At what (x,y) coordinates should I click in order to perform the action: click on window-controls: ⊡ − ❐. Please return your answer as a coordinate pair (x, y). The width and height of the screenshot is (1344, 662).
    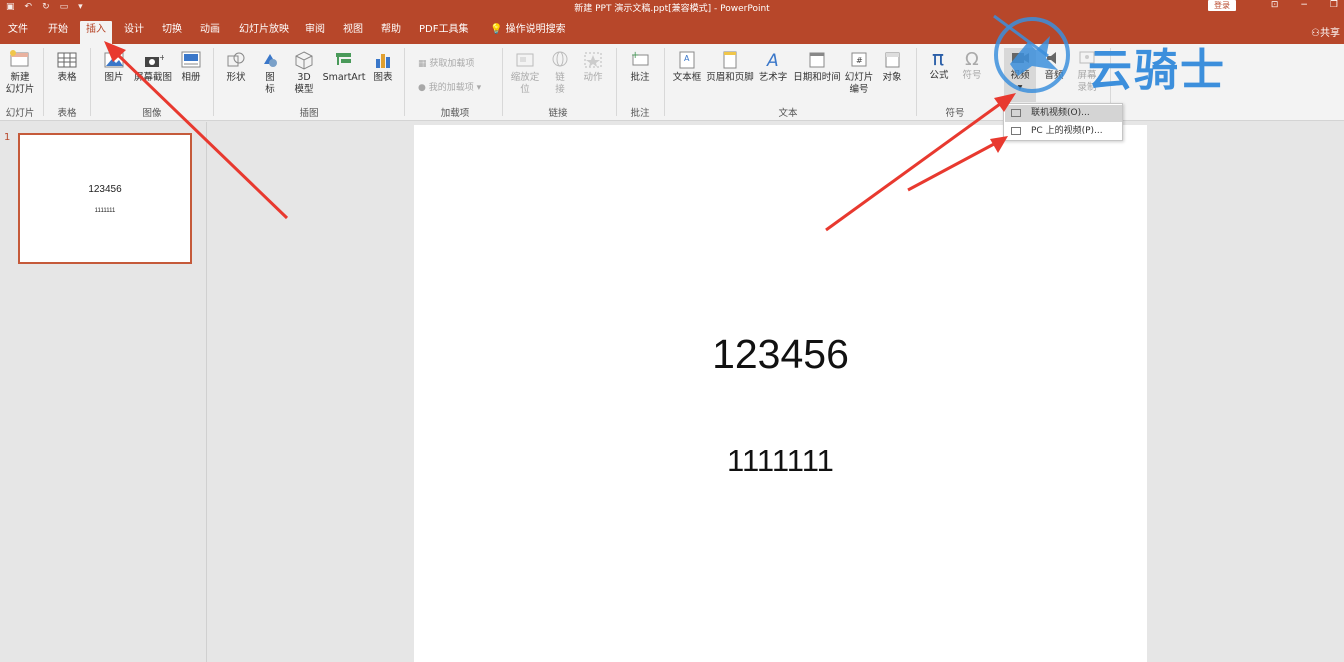
    Looking at the image, I should click on (1304, 5).